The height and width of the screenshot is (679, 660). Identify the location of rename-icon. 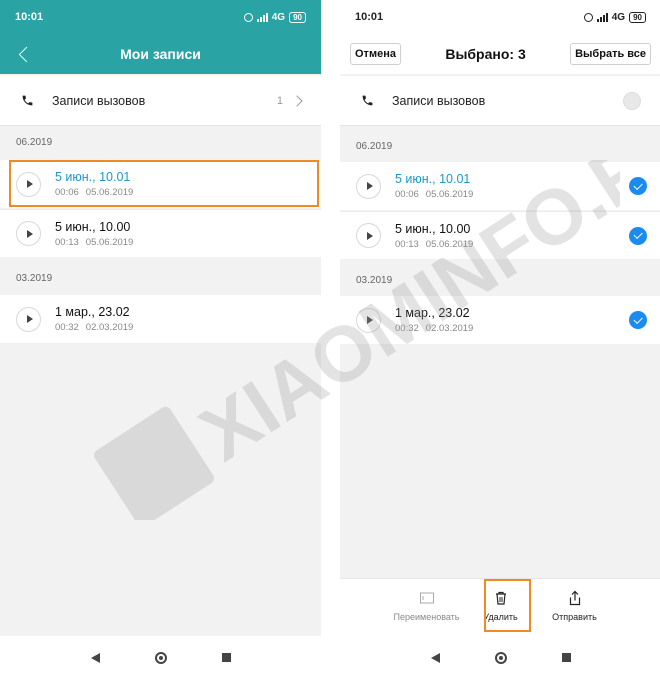
(426, 598).